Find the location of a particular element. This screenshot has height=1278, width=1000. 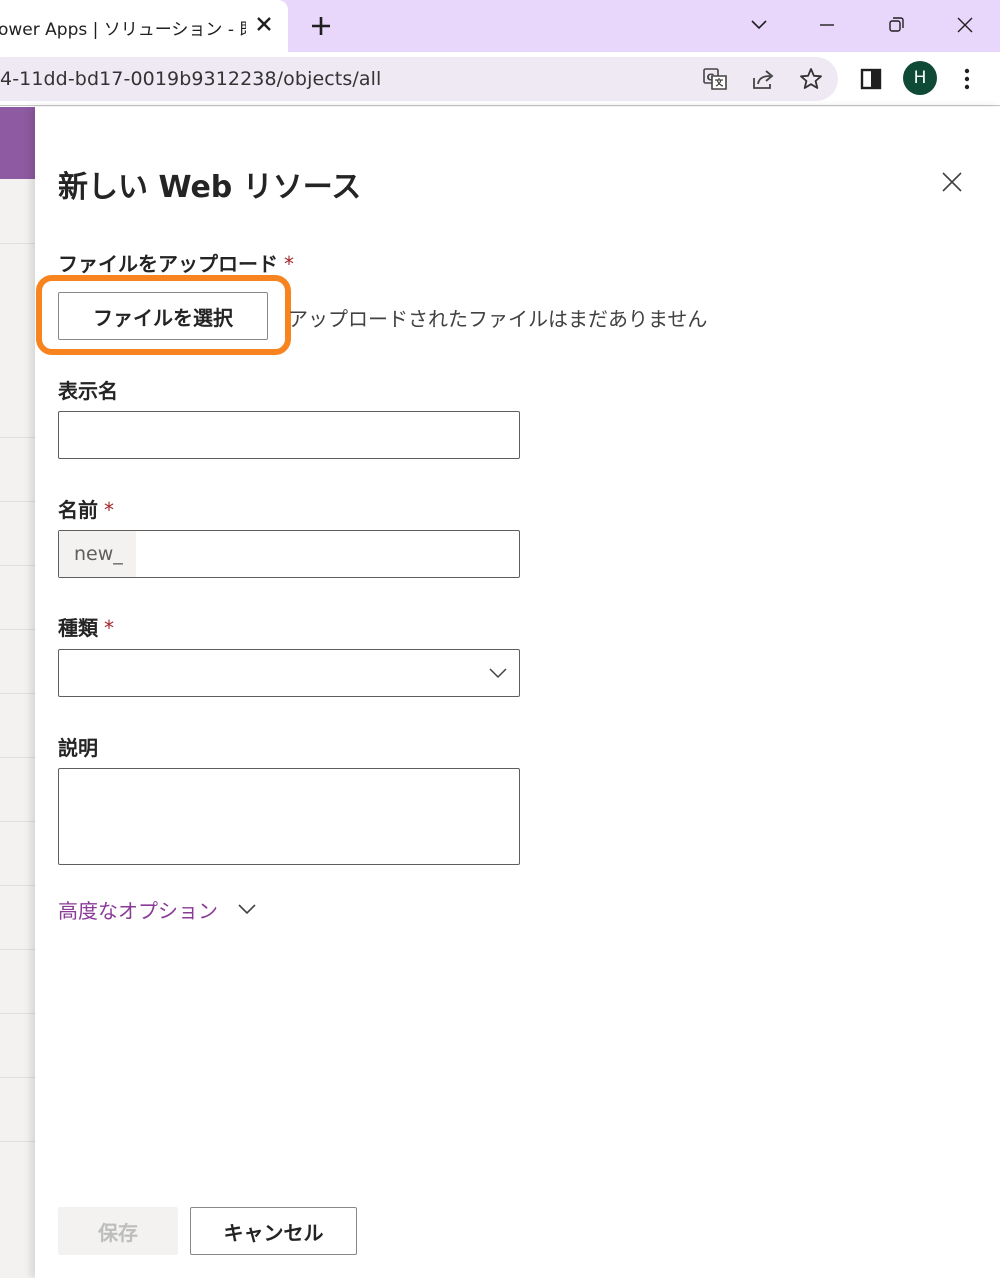

star-icon is located at coordinates (811, 79).